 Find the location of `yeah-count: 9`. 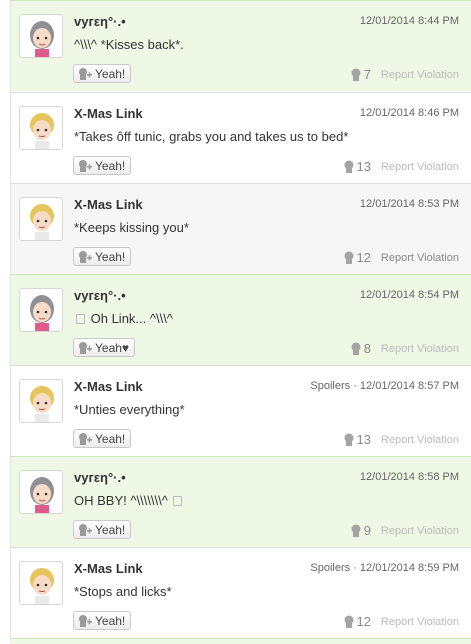

yeah-count: 9 is located at coordinates (360, 530).